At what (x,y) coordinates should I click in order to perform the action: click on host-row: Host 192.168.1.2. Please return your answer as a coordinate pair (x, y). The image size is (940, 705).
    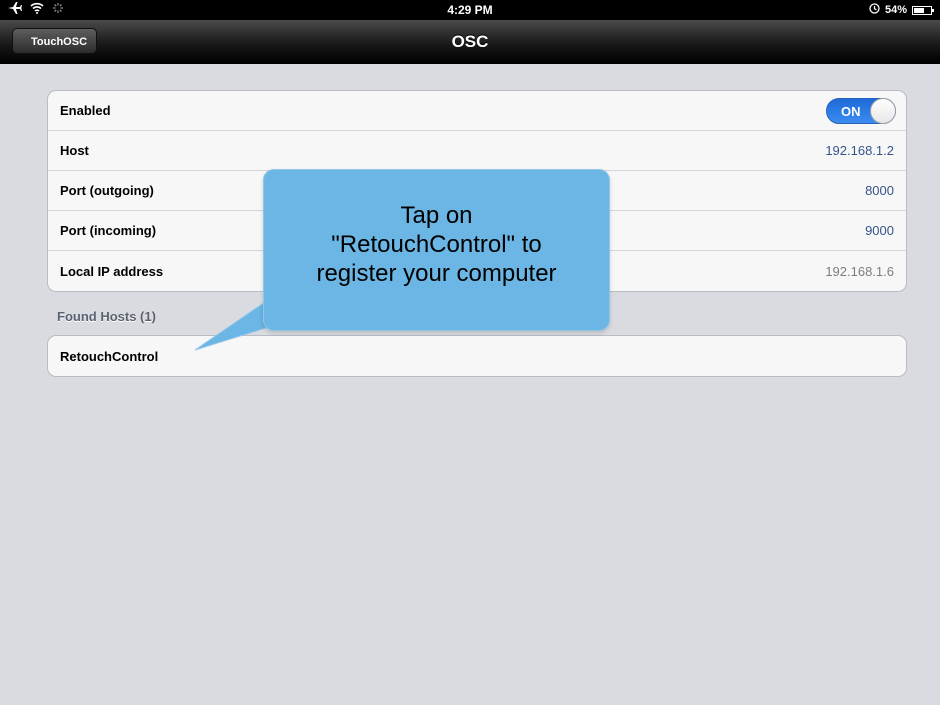
    Looking at the image, I should click on (477, 151).